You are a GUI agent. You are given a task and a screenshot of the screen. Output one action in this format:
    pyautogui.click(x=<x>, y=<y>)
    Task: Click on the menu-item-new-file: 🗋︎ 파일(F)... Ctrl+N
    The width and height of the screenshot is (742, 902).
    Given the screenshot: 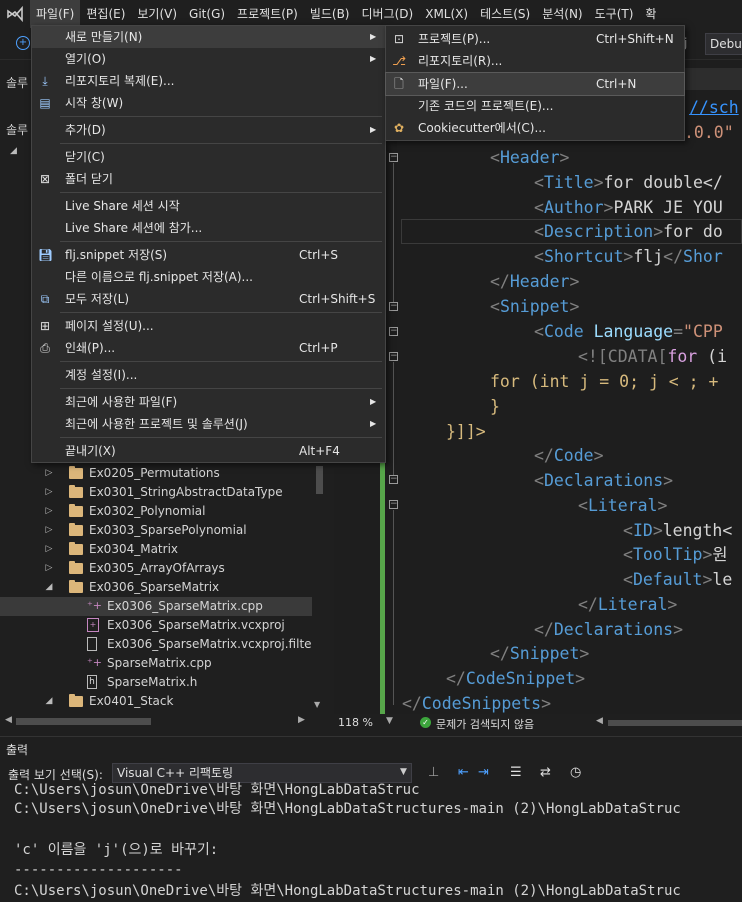 What is the action you would take?
    pyautogui.click(x=535, y=84)
    